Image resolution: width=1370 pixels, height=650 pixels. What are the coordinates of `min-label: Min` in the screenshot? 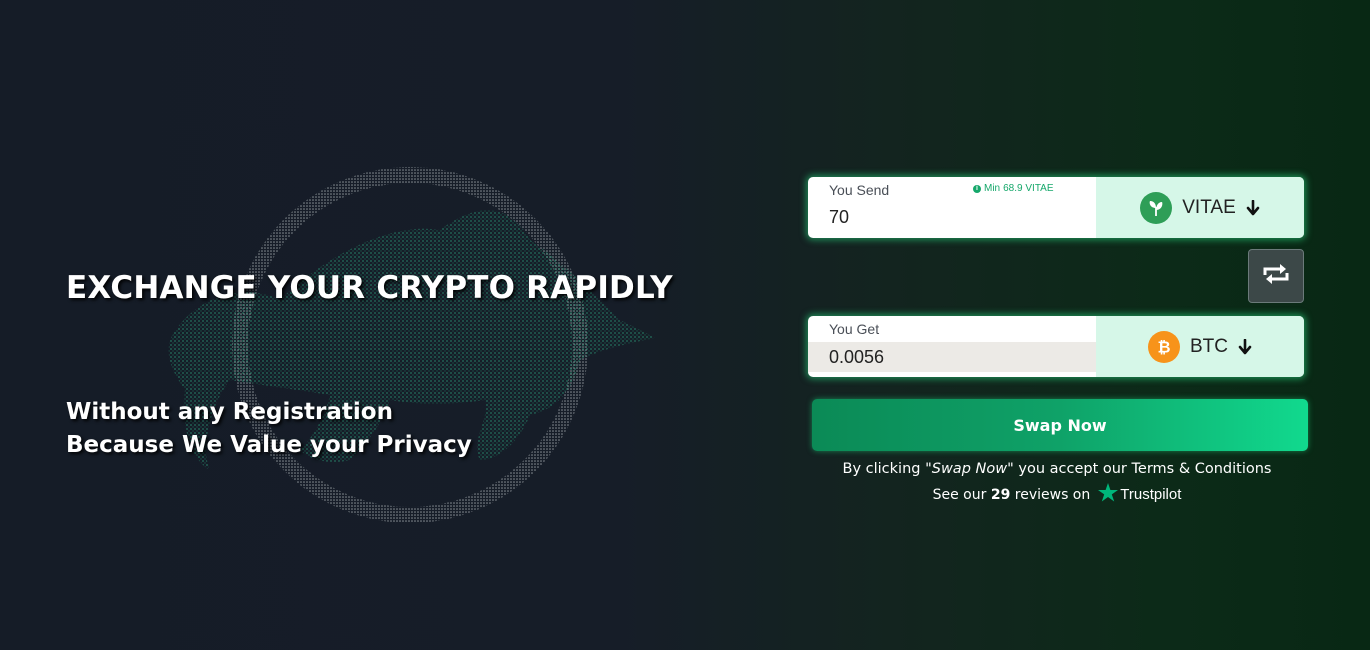 It's located at (992, 188).